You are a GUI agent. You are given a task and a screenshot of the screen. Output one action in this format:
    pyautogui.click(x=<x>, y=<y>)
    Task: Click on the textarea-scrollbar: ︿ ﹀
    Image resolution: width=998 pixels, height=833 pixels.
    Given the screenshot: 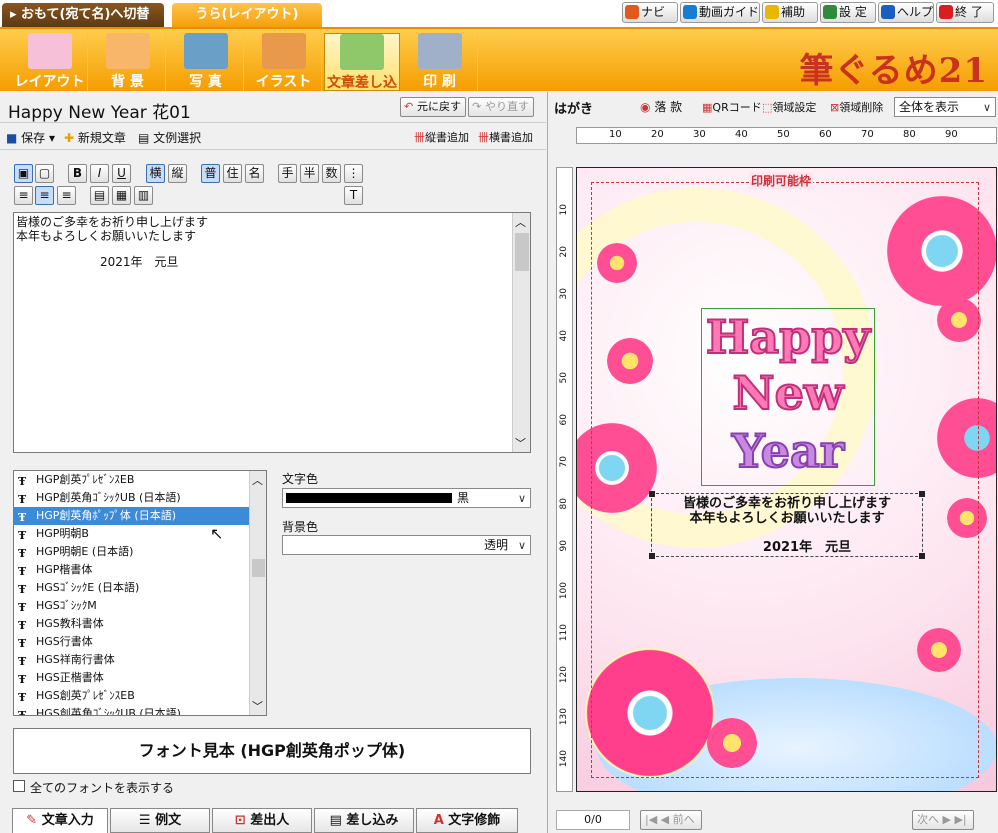 What is the action you would take?
    pyautogui.click(x=521, y=332)
    